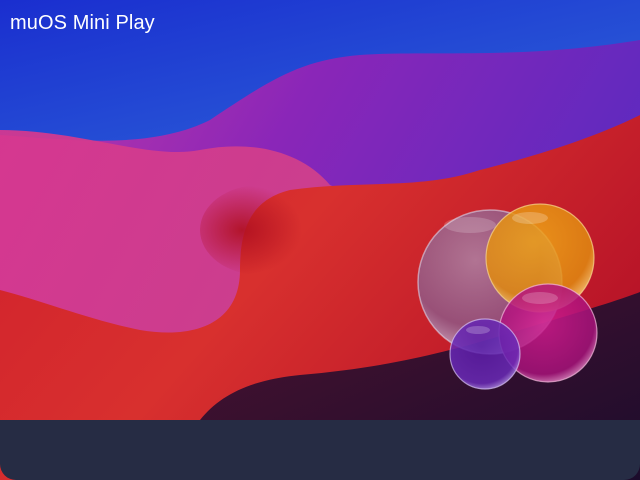  What do you see at coordinates (82, 23) in the screenshot?
I see `device-title: muOS Mini Play` at bounding box center [82, 23].